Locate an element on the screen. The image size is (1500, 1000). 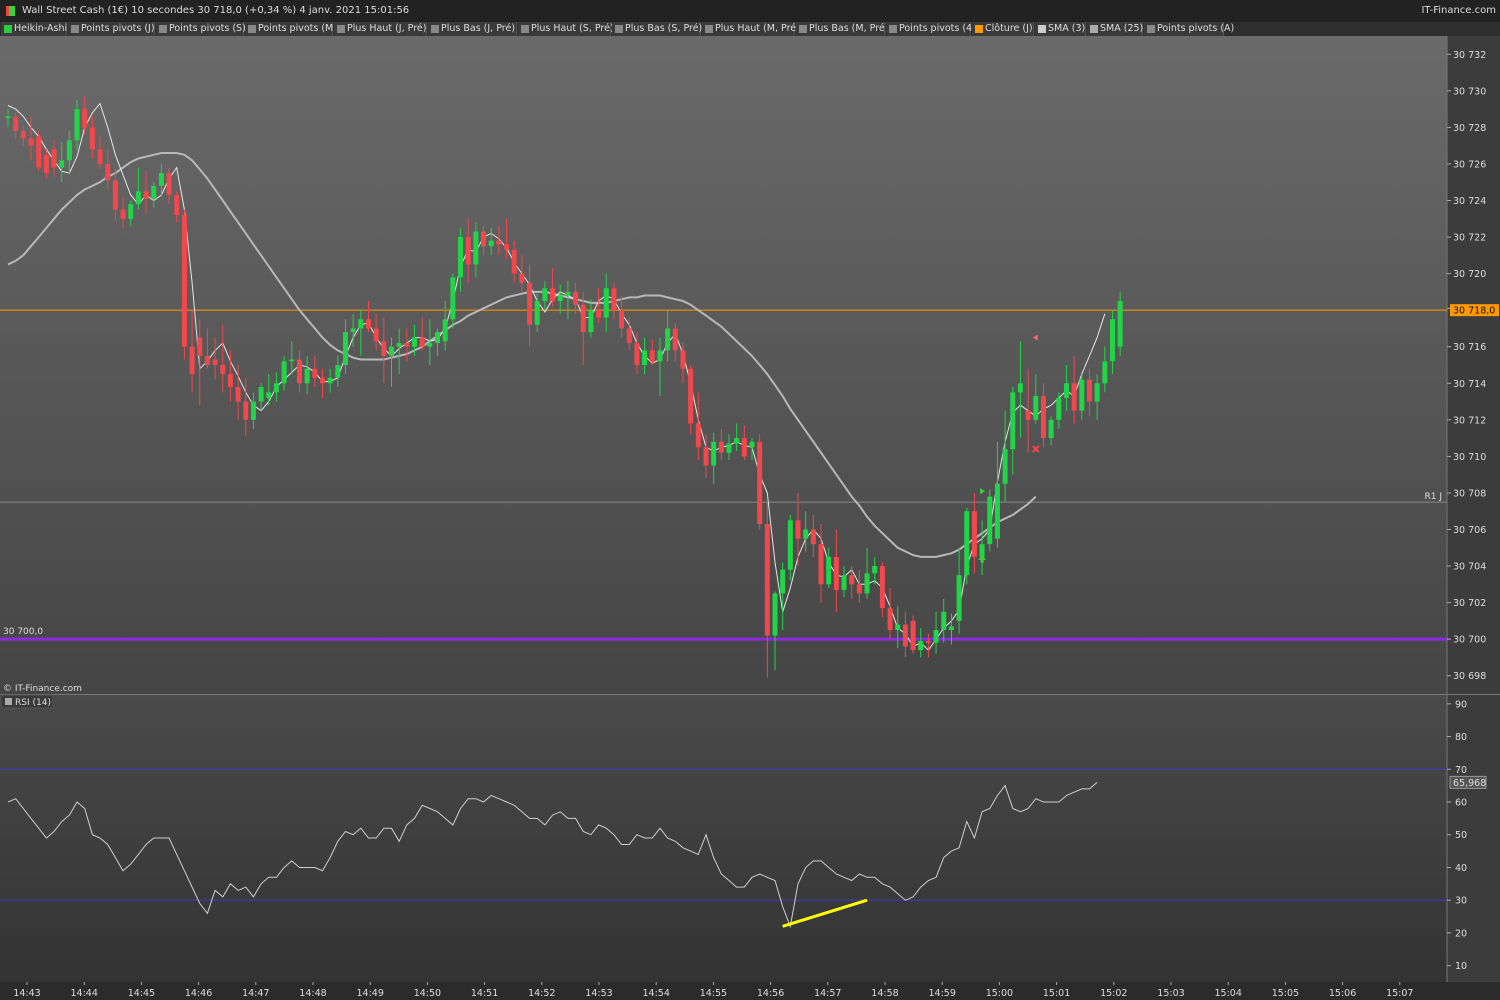
rsi-swatch is located at coordinates (8, 701).